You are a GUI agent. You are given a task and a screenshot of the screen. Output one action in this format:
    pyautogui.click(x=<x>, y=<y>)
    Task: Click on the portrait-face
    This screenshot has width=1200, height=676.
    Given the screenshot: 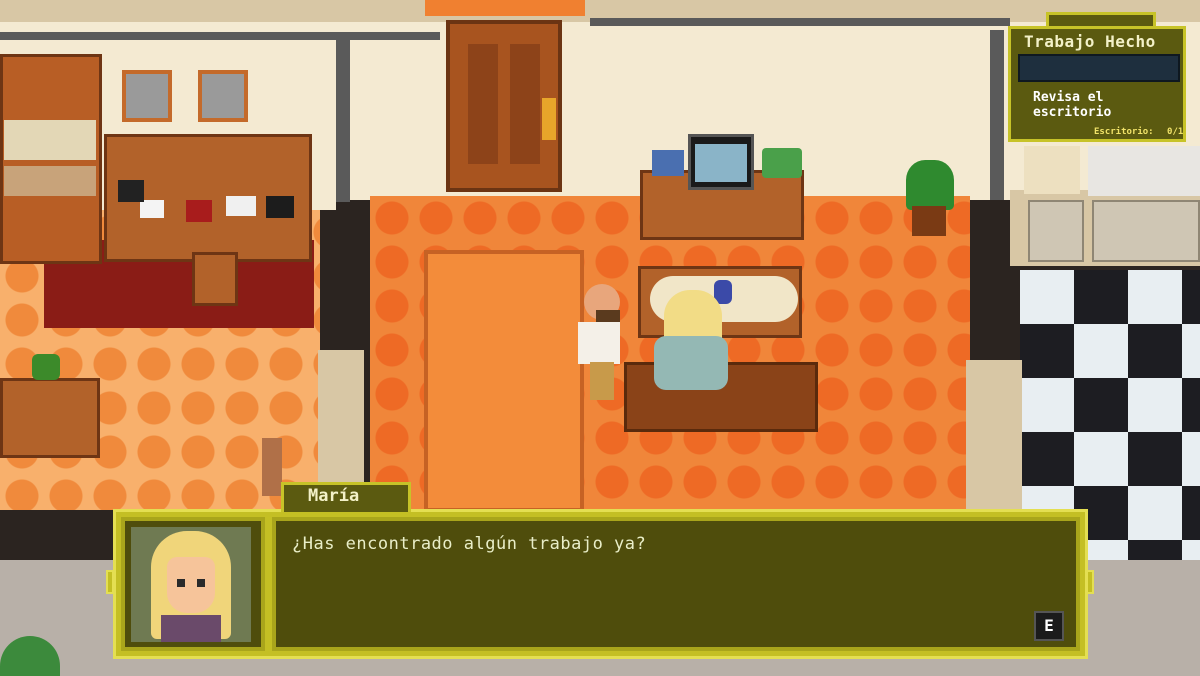 What is the action you would take?
    pyautogui.click(x=191, y=585)
    